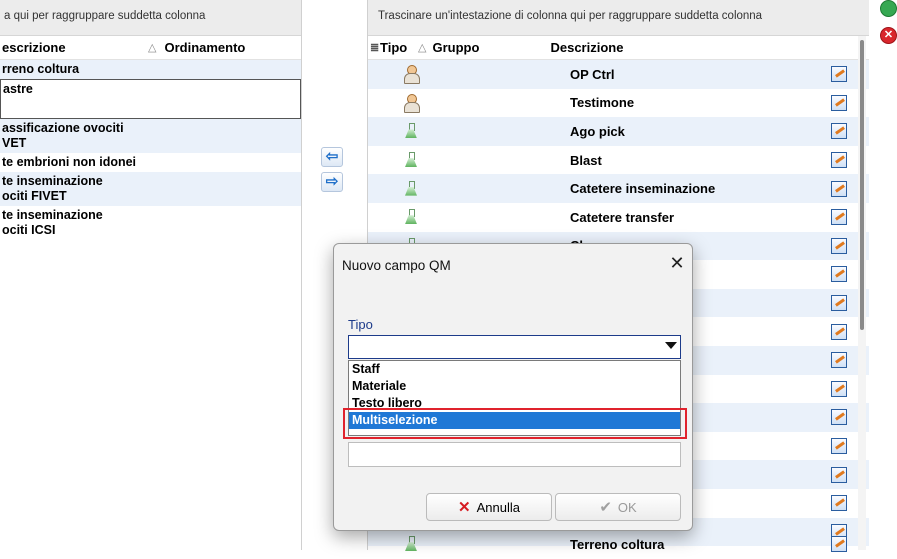  Describe the element at coordinates (18, 89) in the screenshot. I see `list-item-line: astre` at that location.